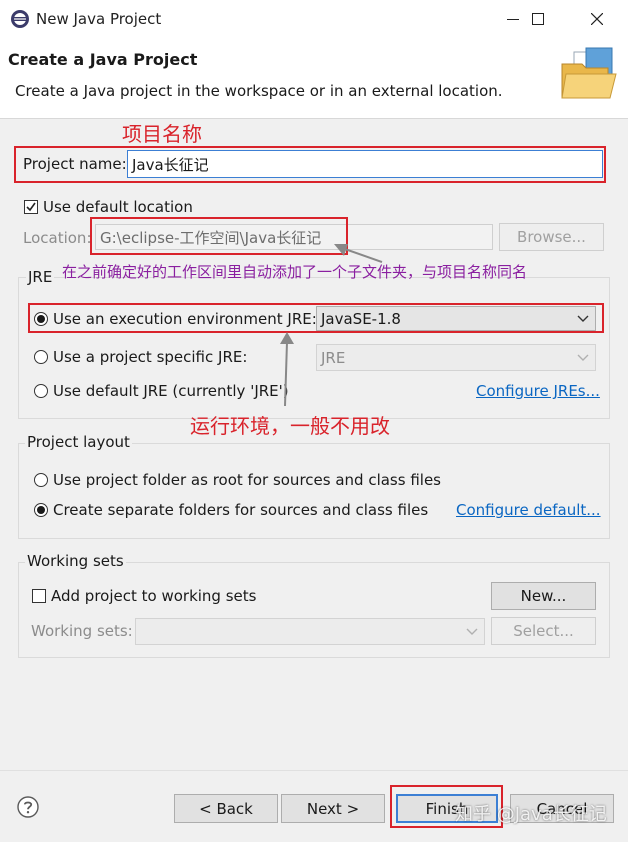  I want to click on jre-specific-select: JRE, so click(456, 357).